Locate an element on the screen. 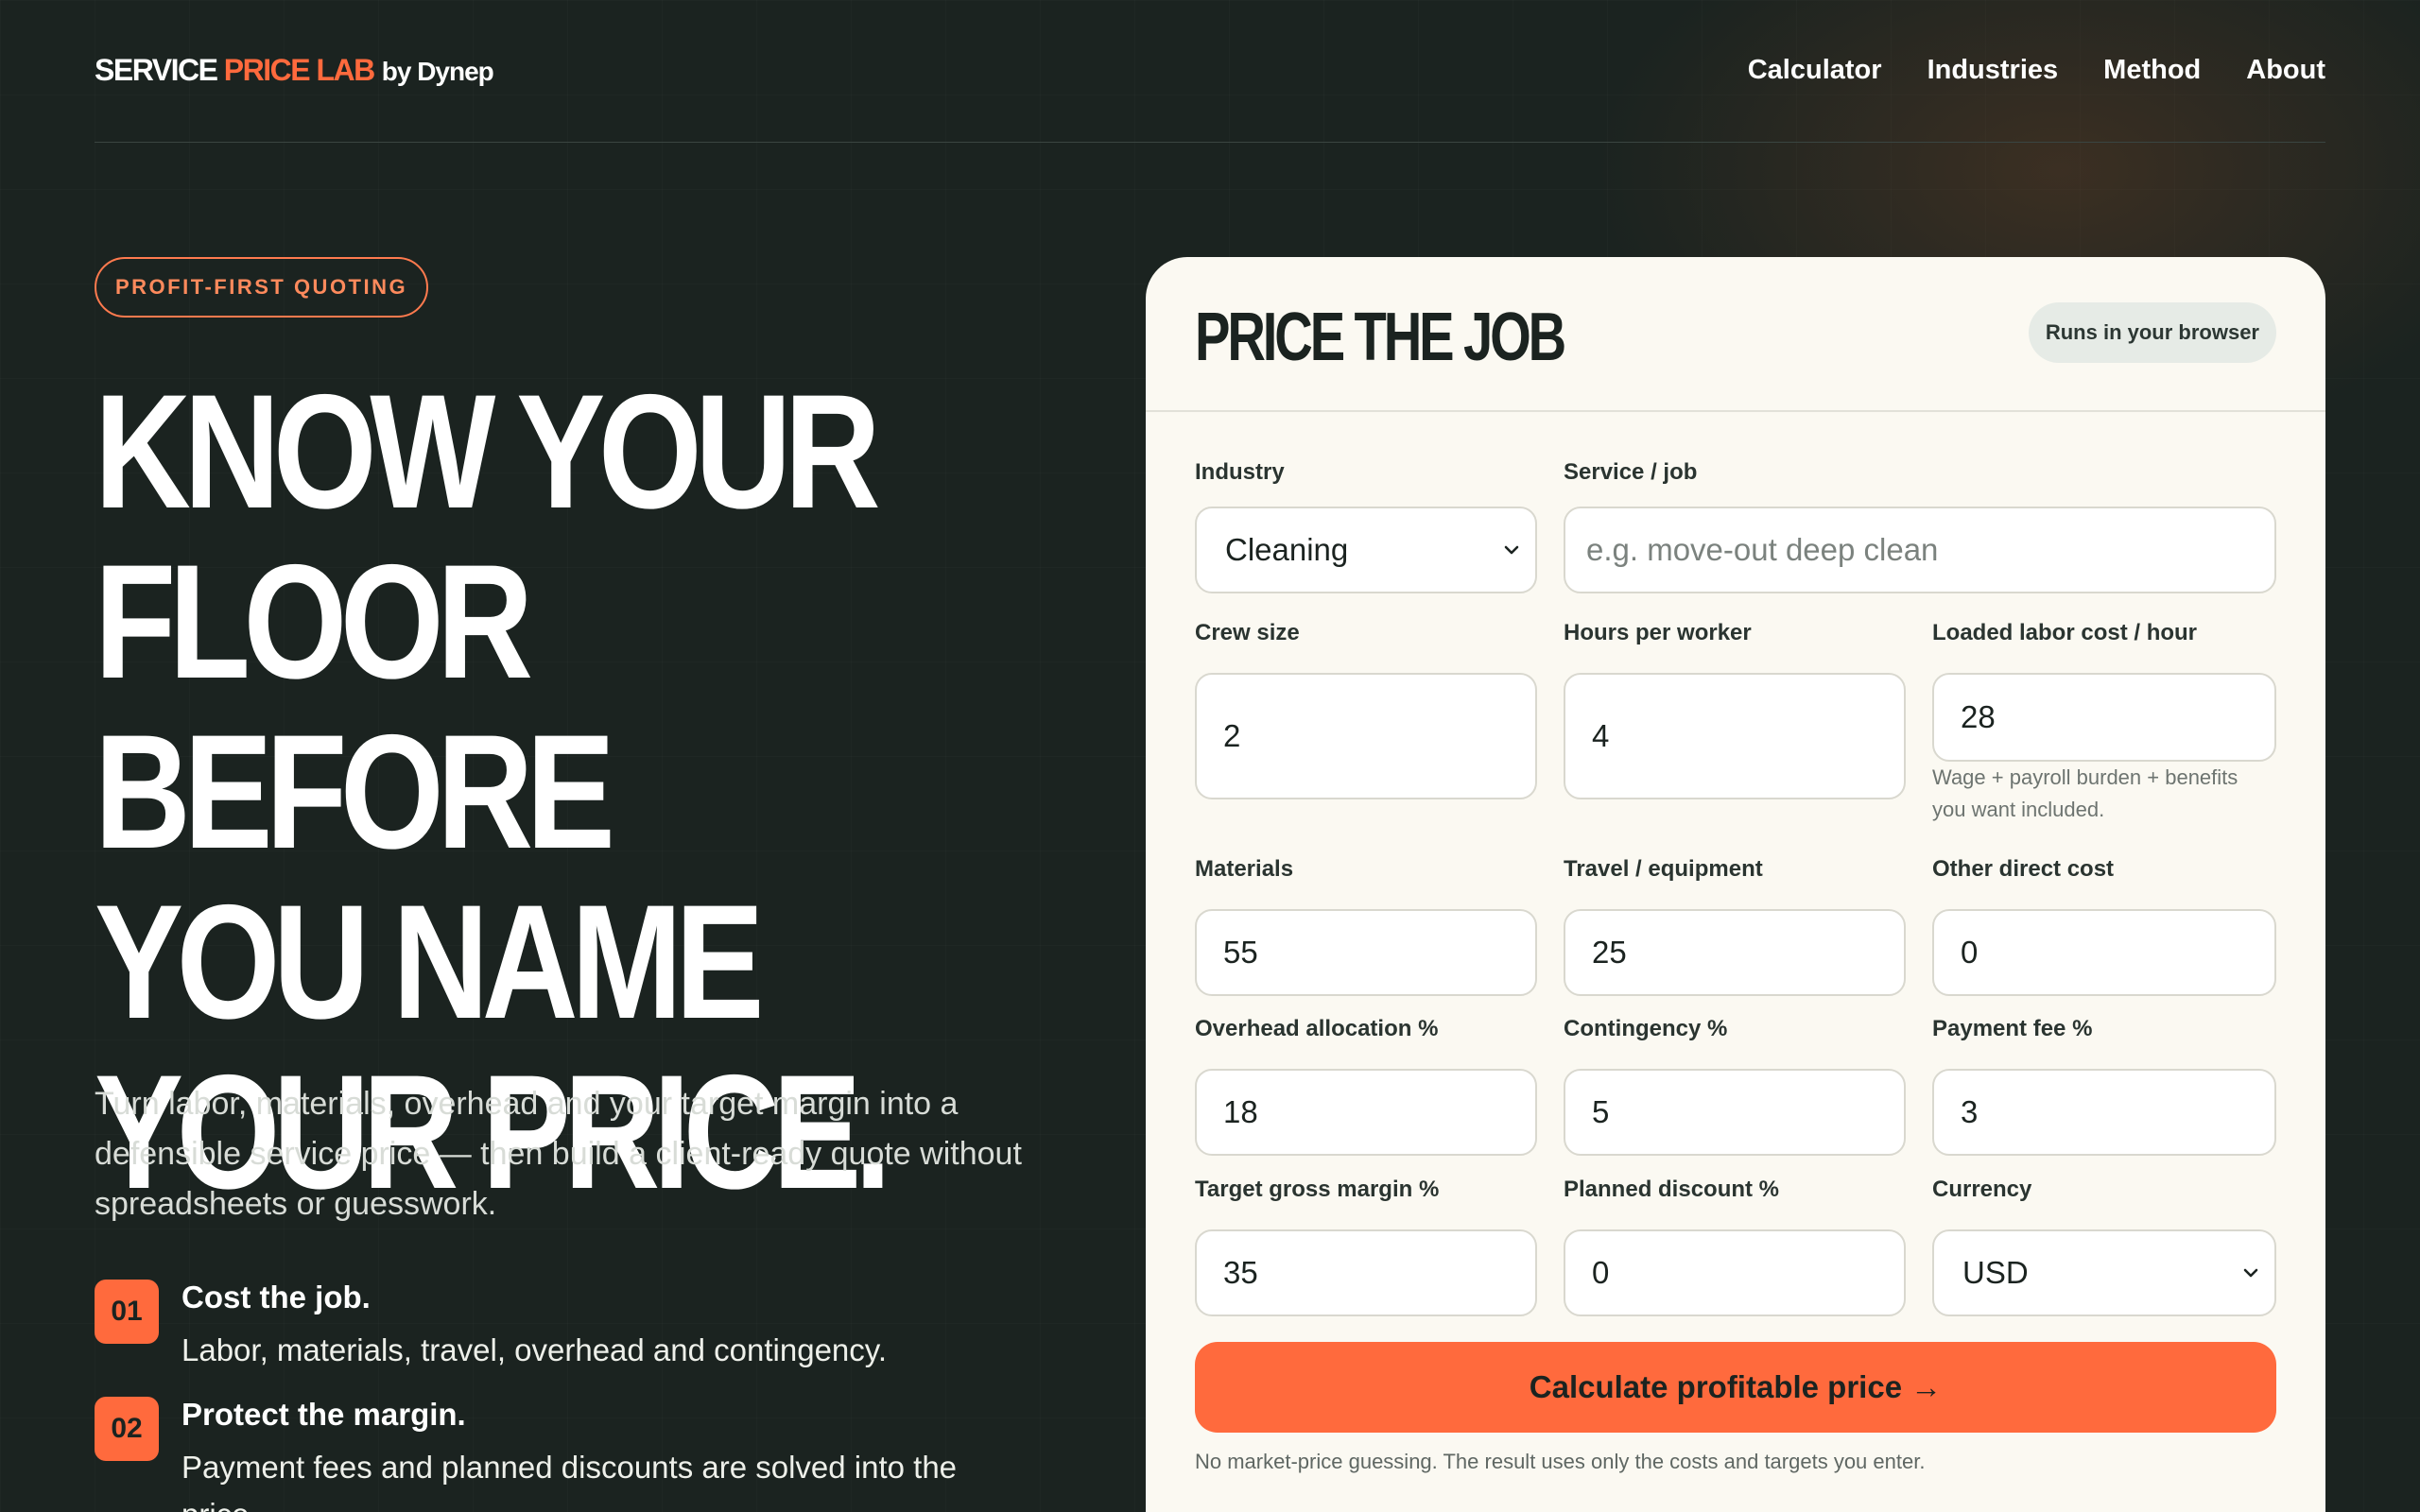  discount-input: 0 is located at coordinates (1735, 1272).